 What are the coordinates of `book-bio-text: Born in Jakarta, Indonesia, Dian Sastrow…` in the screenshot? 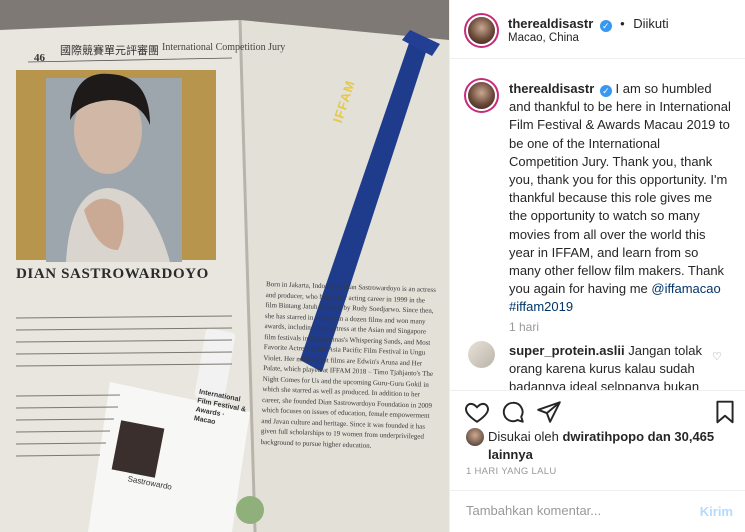 It's located at (348, 365).